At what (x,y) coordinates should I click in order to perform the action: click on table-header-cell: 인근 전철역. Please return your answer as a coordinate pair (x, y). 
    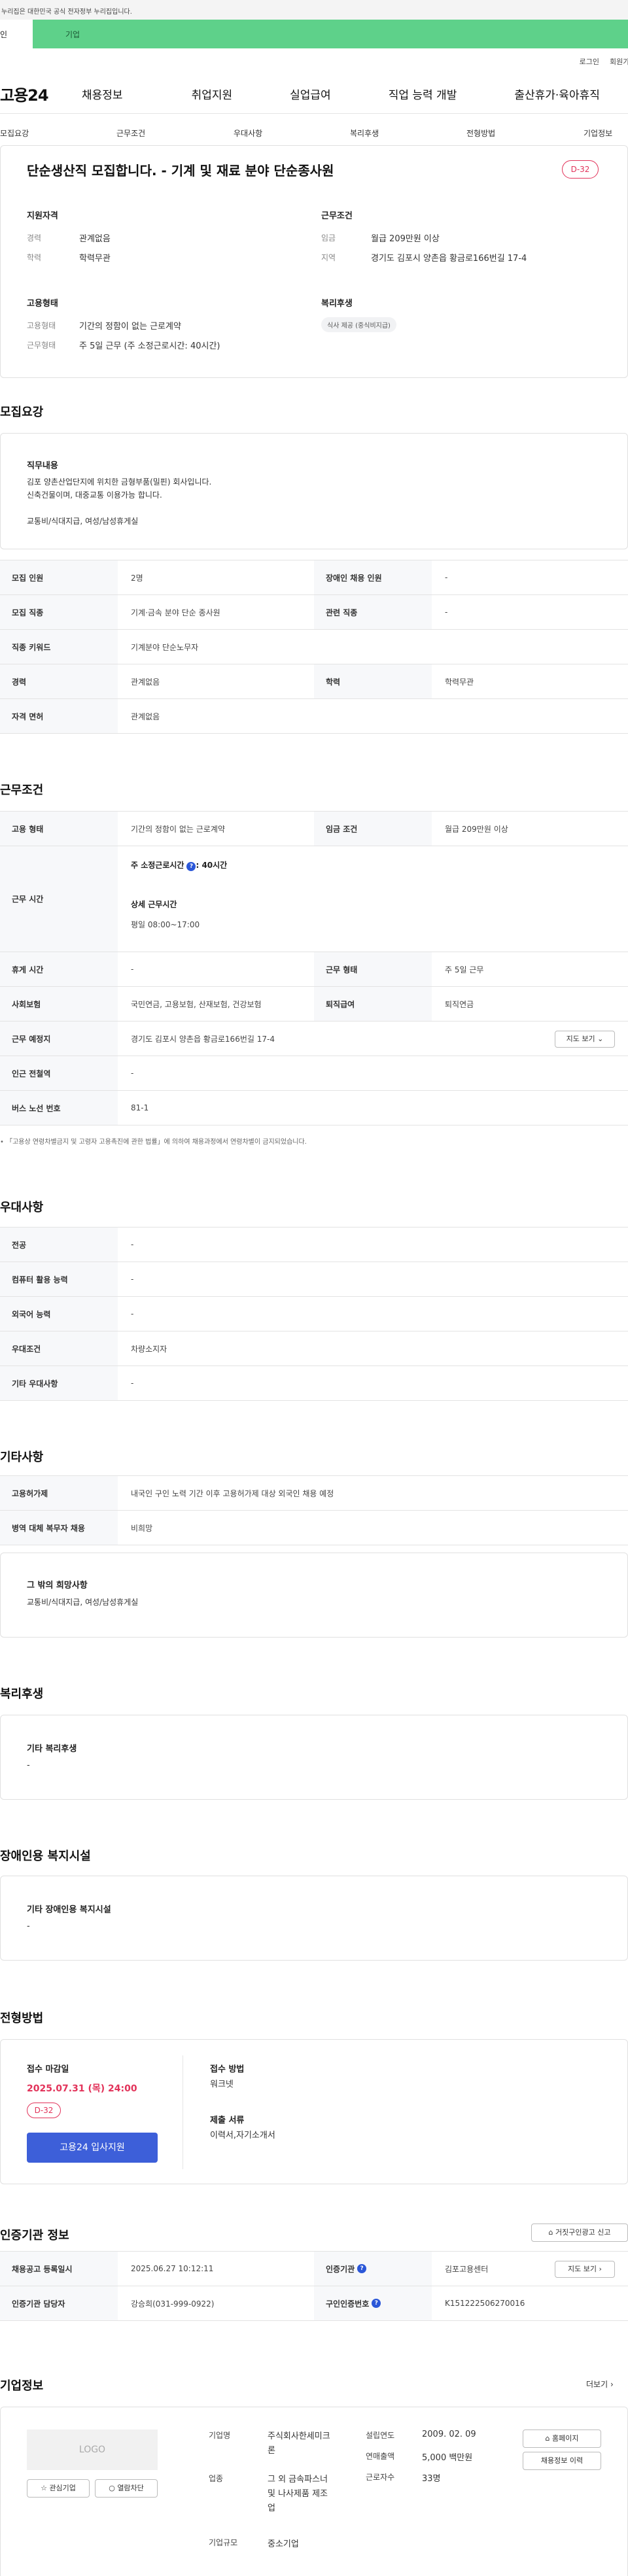
    Looking at the image, I should click on (59, 1073).